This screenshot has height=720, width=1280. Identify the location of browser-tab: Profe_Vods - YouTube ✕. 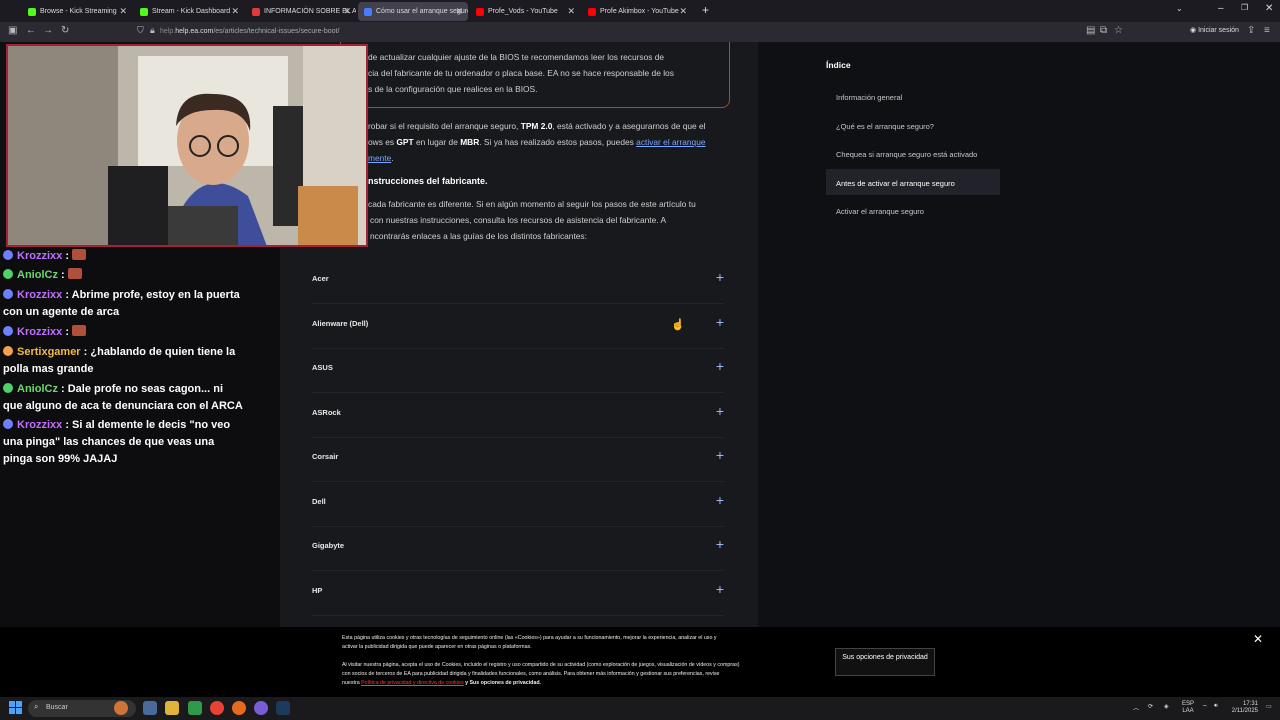
(525, 11).